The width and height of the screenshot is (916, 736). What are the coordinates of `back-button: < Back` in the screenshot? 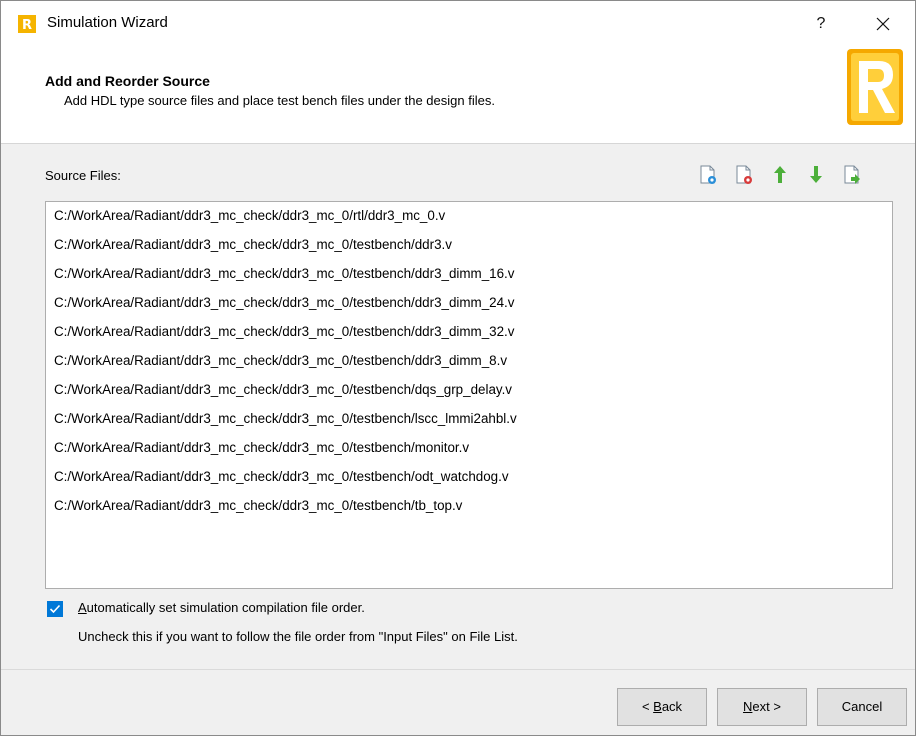 It's located at (662, 707).